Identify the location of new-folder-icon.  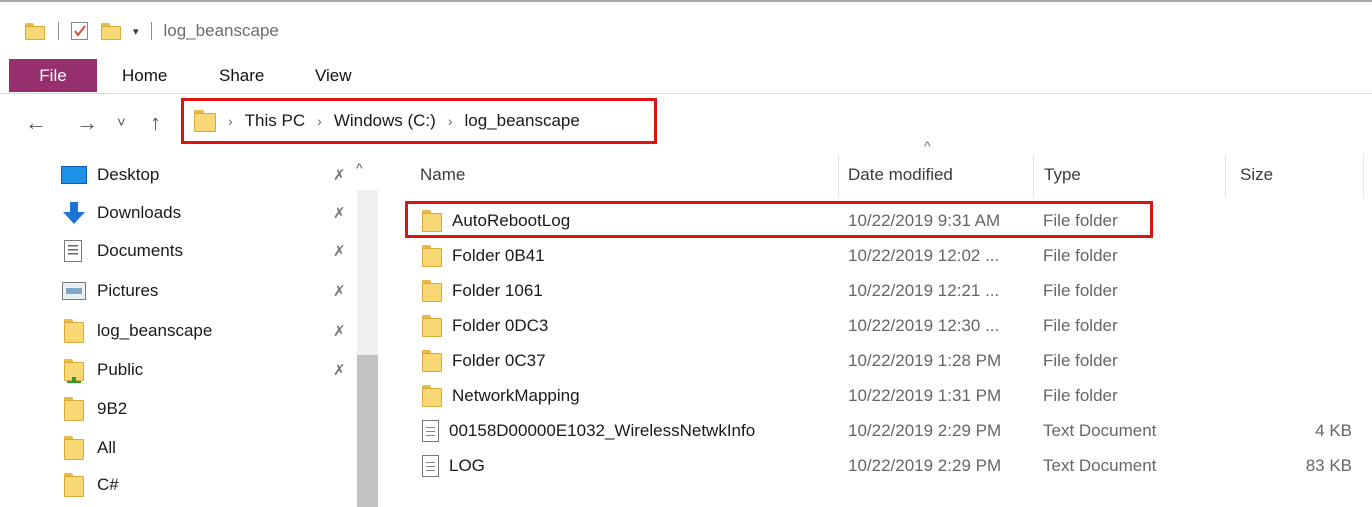
(111, 31).